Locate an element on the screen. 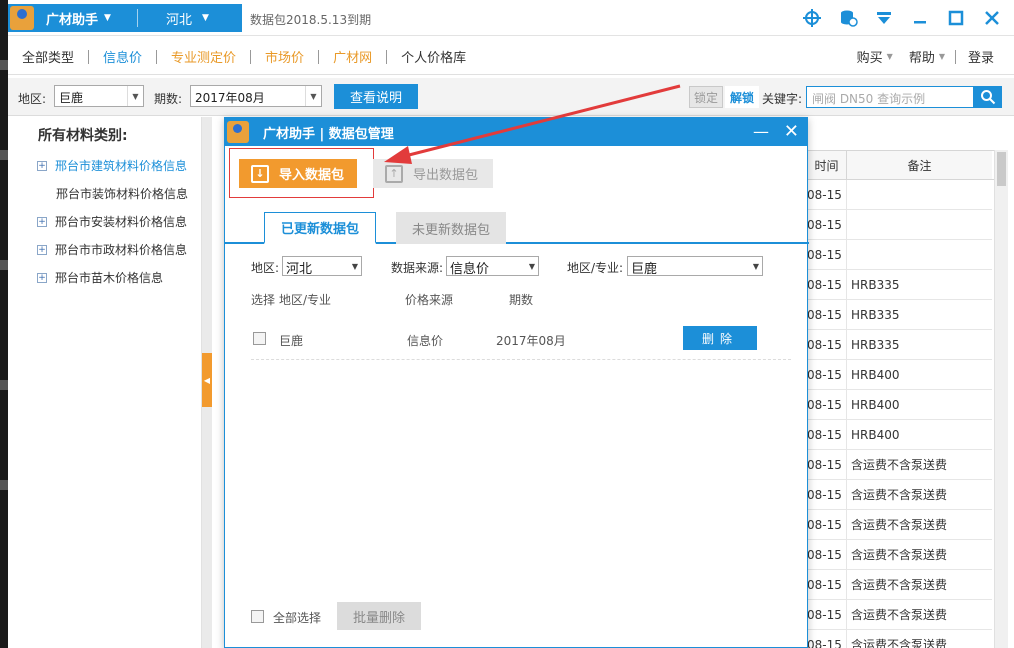  filter-region-select: 河北 ▼ is located at coordinates (322, 266).